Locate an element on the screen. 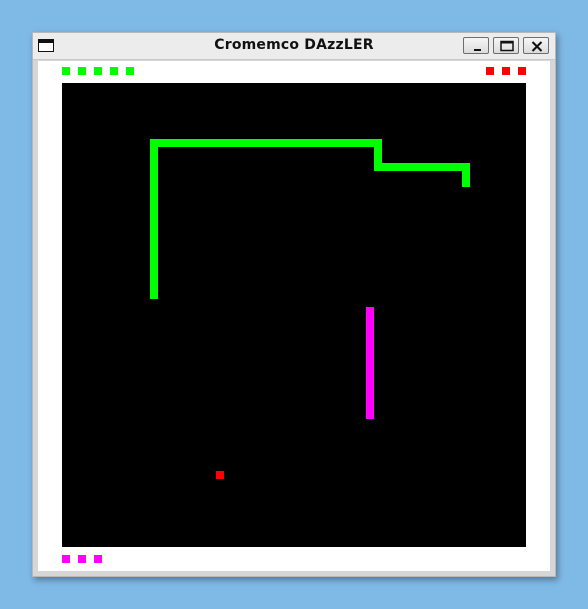  player2-snake is located at coordinates (370, 363).